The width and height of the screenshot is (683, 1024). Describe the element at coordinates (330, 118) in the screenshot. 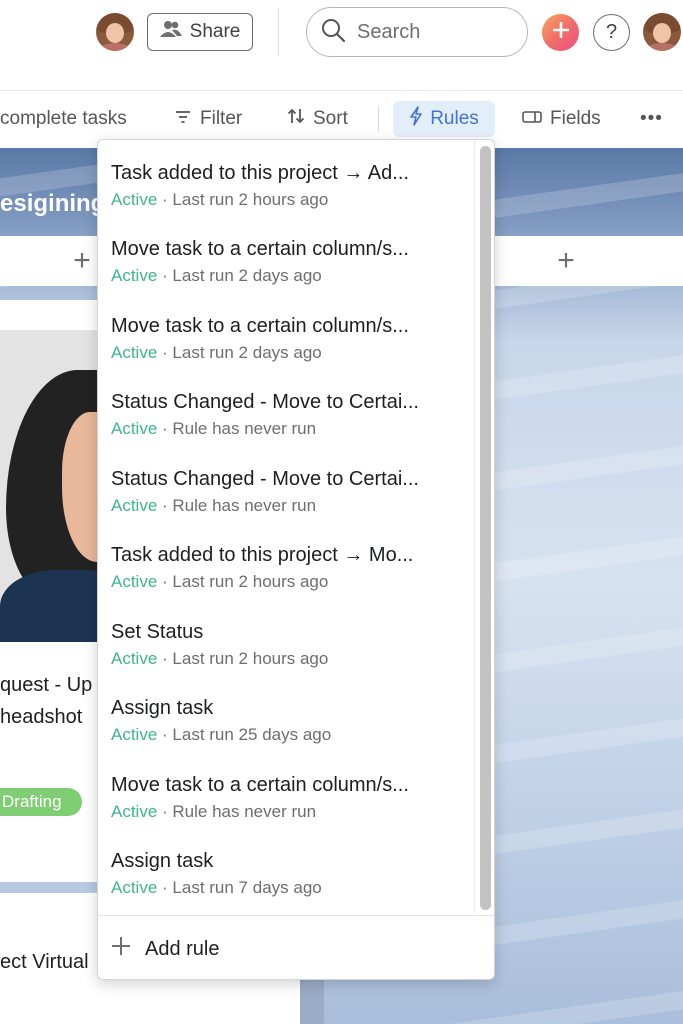

I see `sort-label: Sort` at that location.